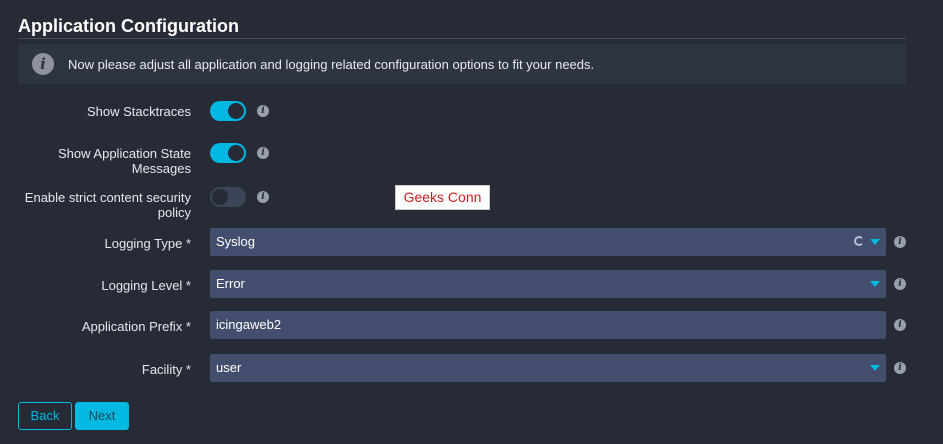  Describe the element at coordinates (102, 416) in the screenshot. I see `next-button: Next` at that location.